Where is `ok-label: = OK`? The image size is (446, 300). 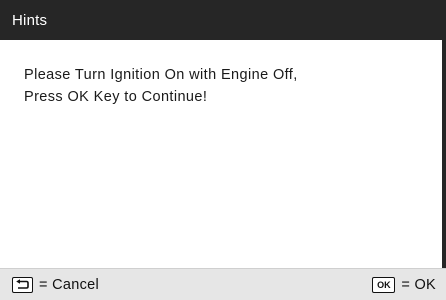
ok-label: = OK is located at coordinates (418, 284).